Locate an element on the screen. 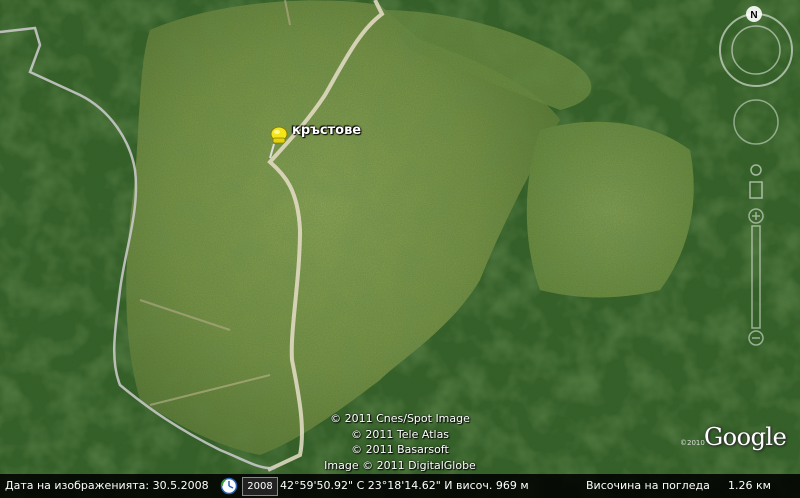 This screenshot has height=498, width=800. historical-year-box: 2008 is located at coordinates (260, 486).